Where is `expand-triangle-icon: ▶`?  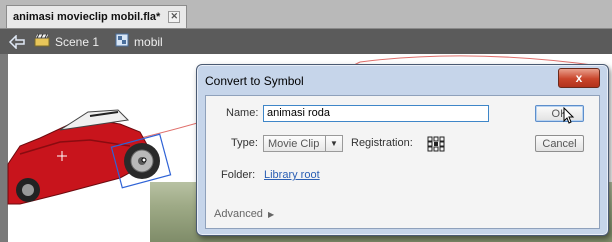 expand-triangle-icon: ▶ is located at coordinates (271, 214).